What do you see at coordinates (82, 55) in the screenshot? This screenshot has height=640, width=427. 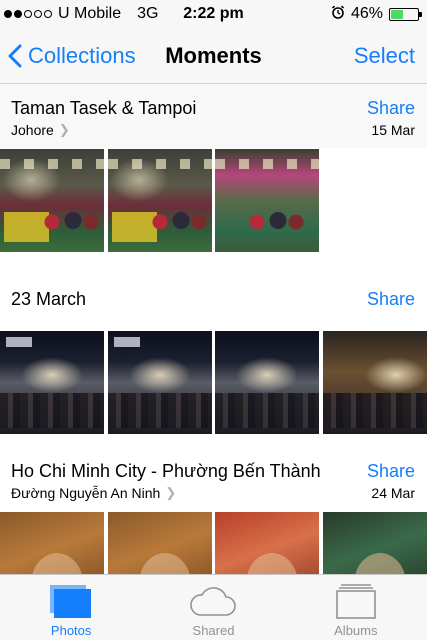 I see `back-button-label: Collections` at bounding box center [82, 55].